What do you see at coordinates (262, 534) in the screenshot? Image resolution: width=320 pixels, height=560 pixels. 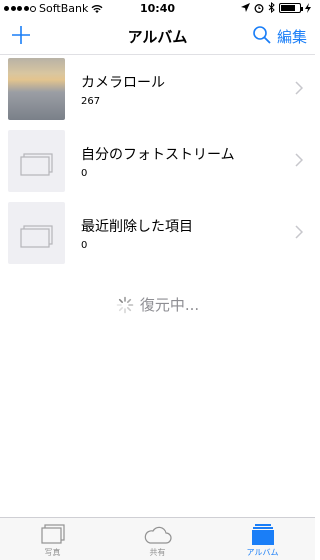 I see `albums-icon` at bounding box center [262, 534].